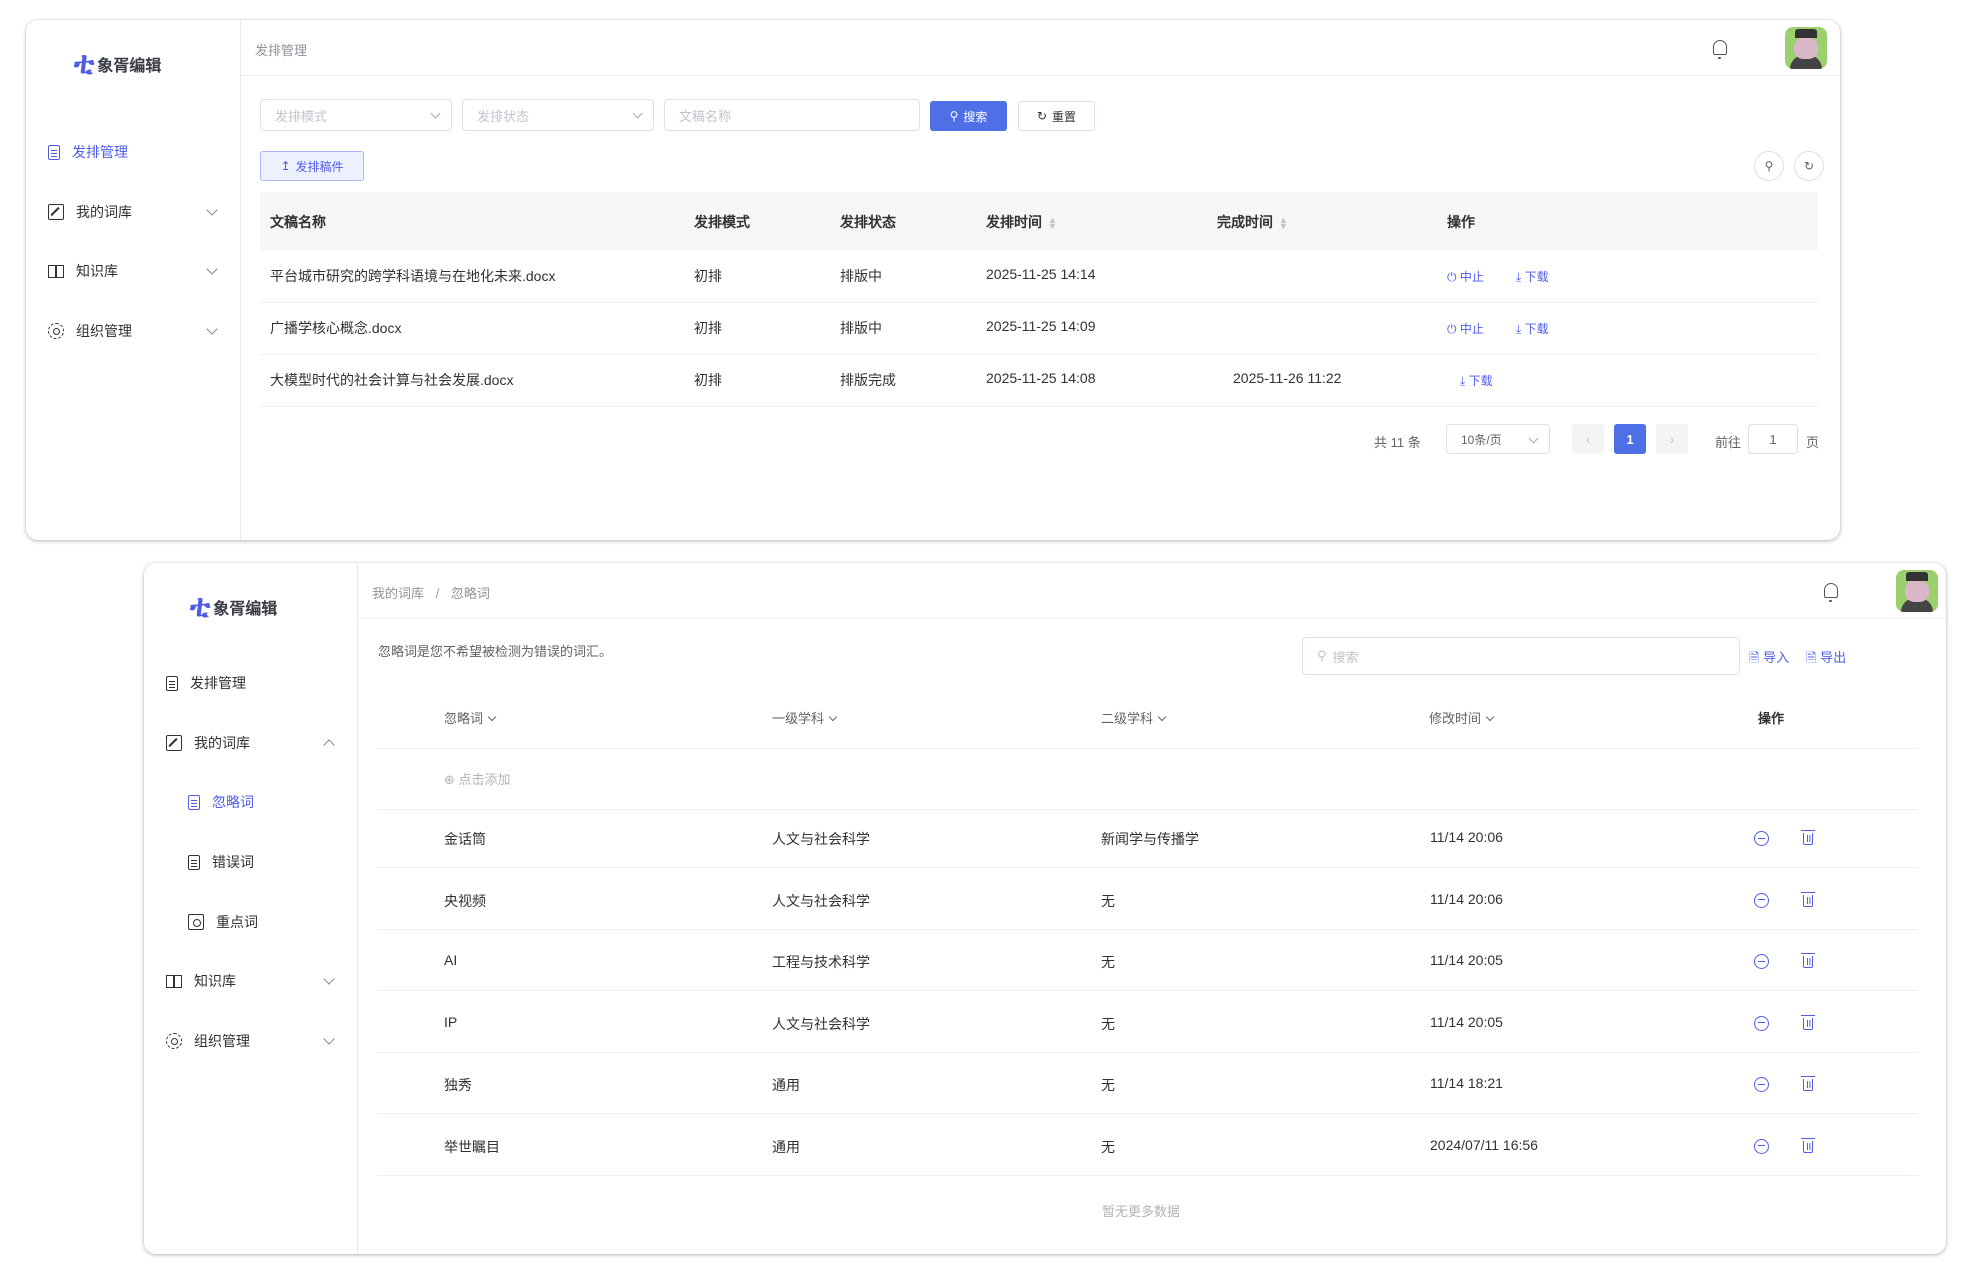  I want to click on sidebar-item-ignored-words: 忽略词, so click(250, 802).